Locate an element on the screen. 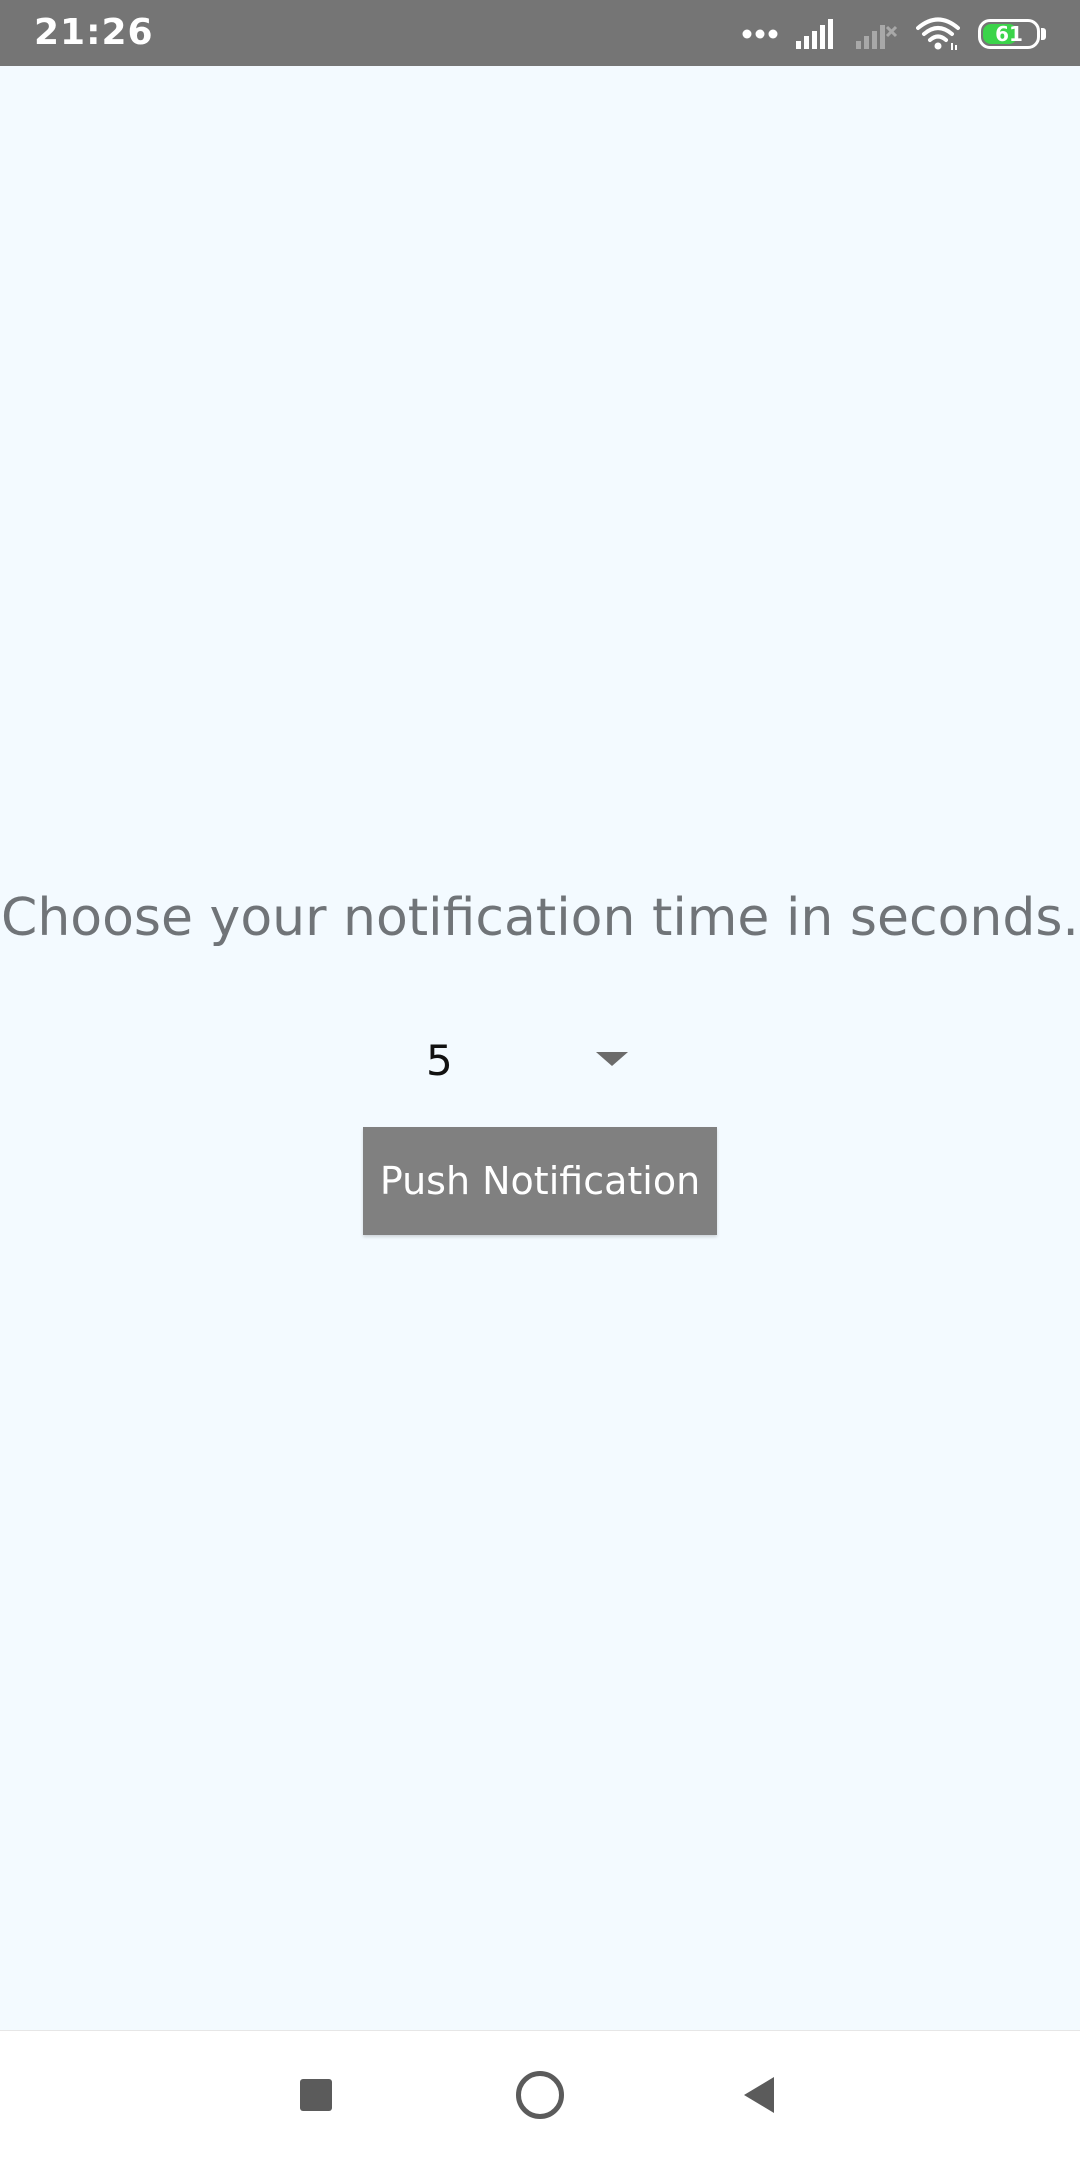 The image size is (1080, 2160). seconds-dropdown-value: 5 is located at coordinates (439, 1060).